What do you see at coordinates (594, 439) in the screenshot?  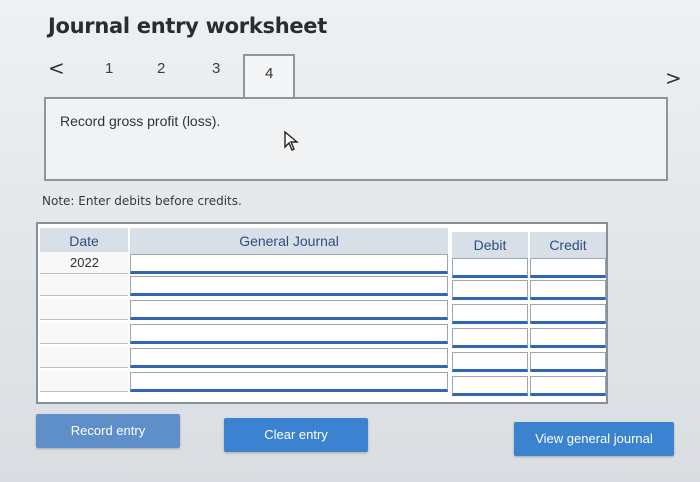 I see `view-general-journal-button: View general journal` at bounding box center [594, 439].